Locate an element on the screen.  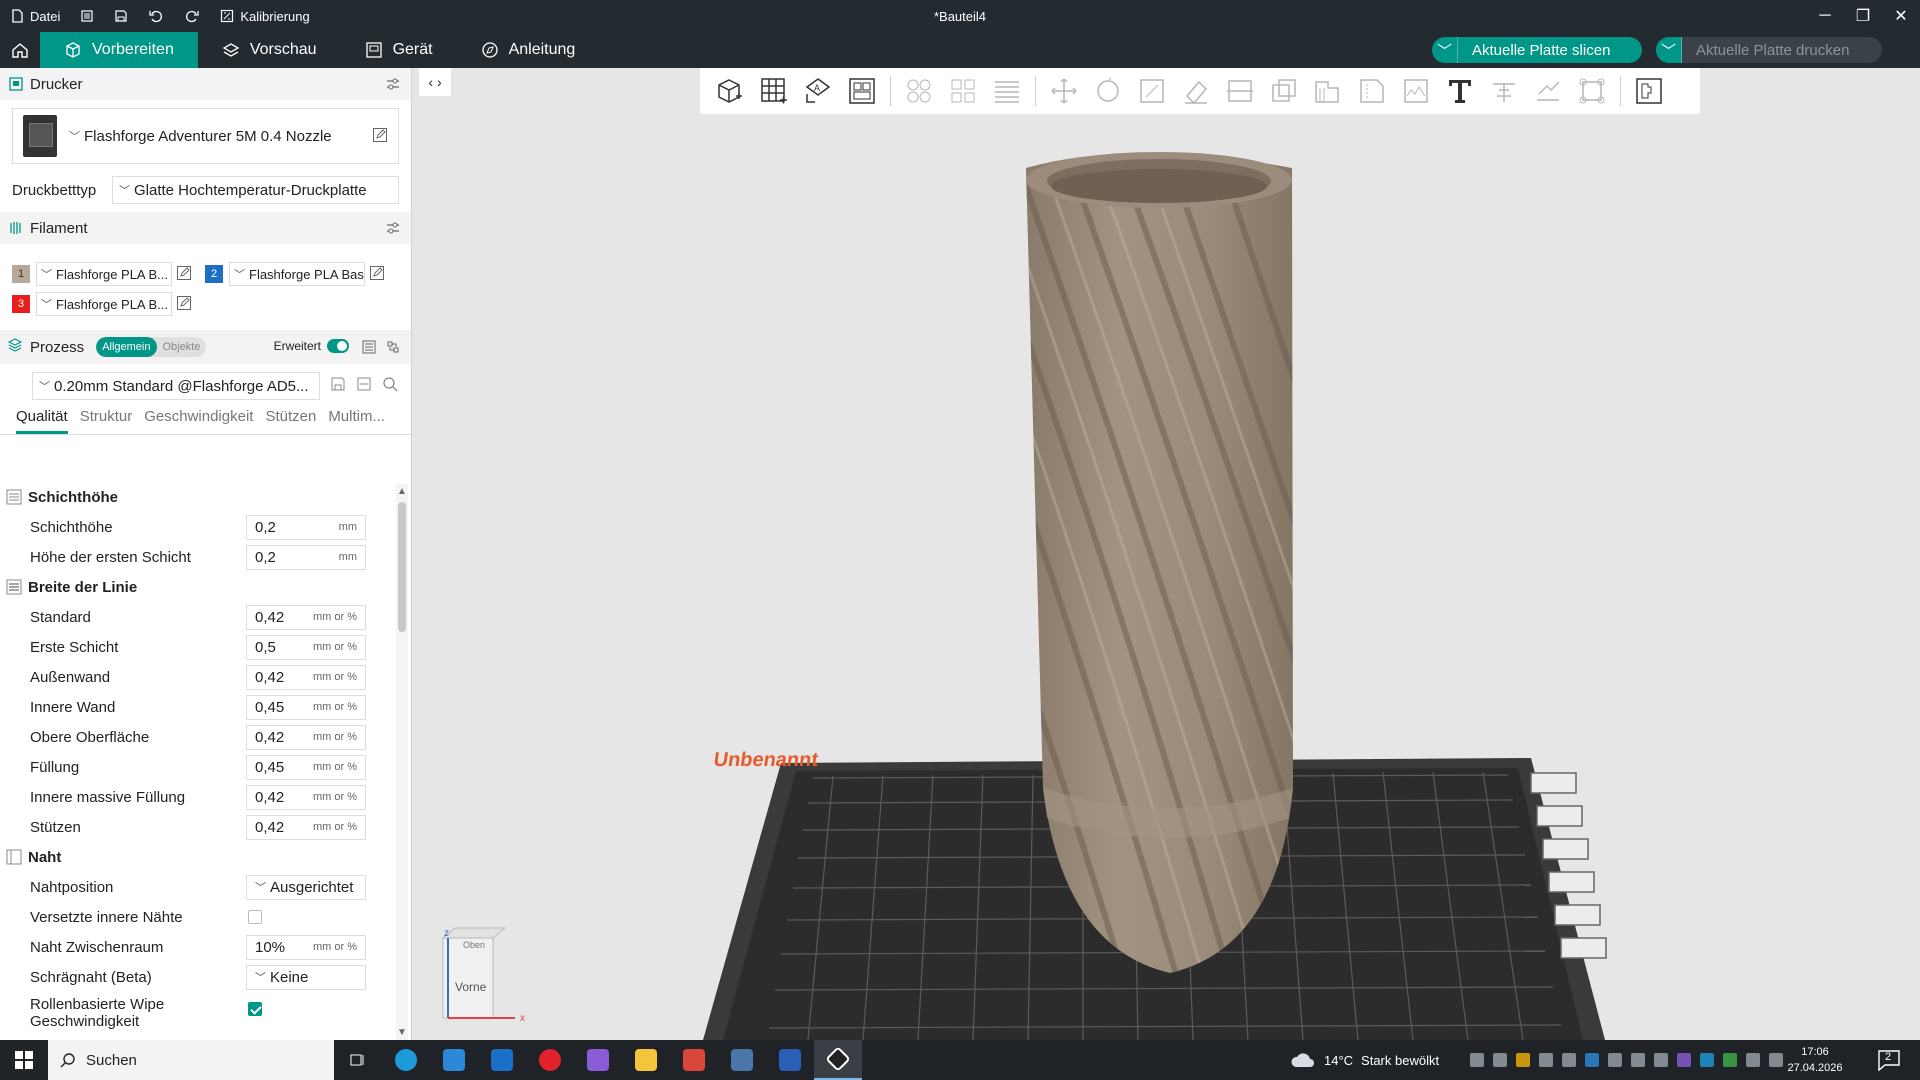
store-app is located at coordinates (454, 1060).